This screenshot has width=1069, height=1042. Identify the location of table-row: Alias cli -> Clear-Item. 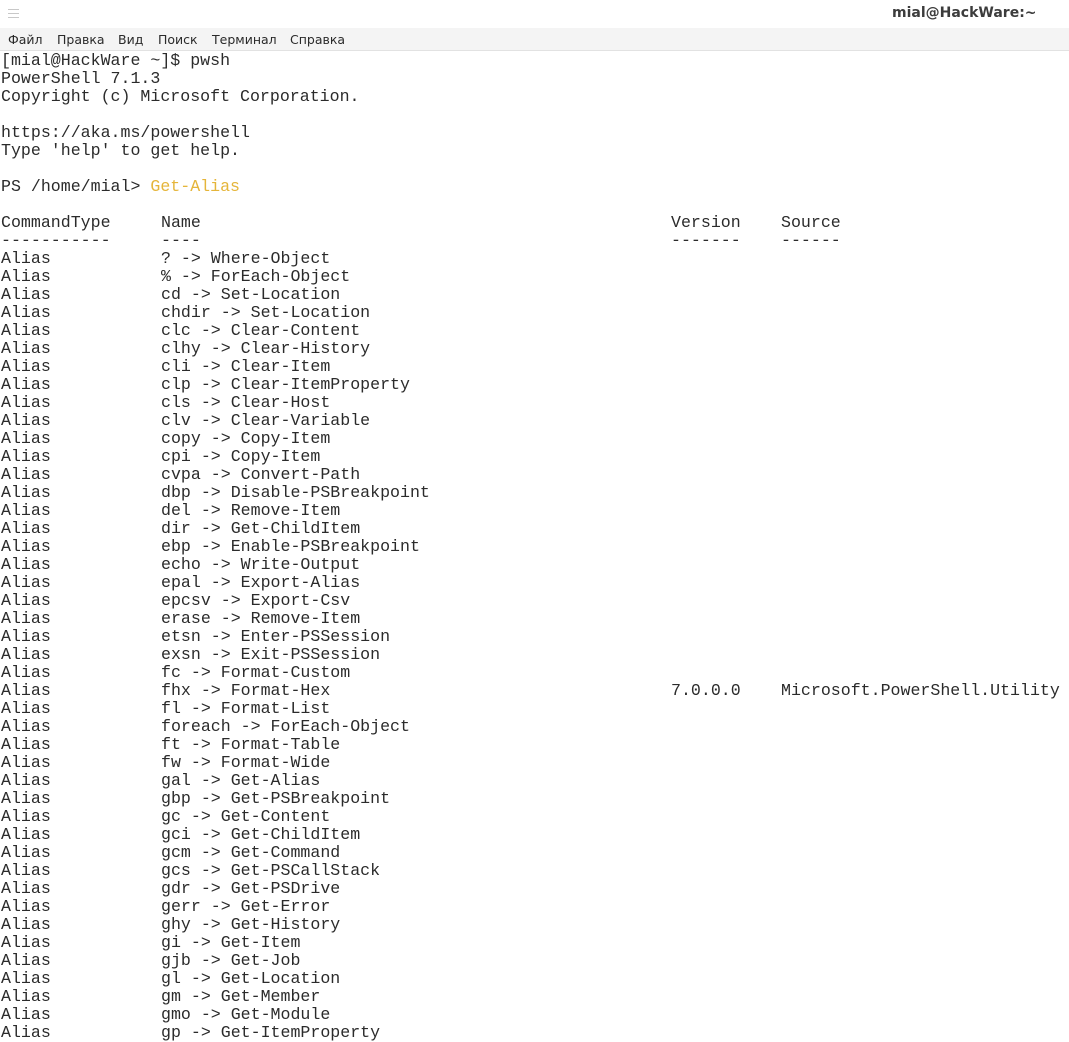
(535, 367).